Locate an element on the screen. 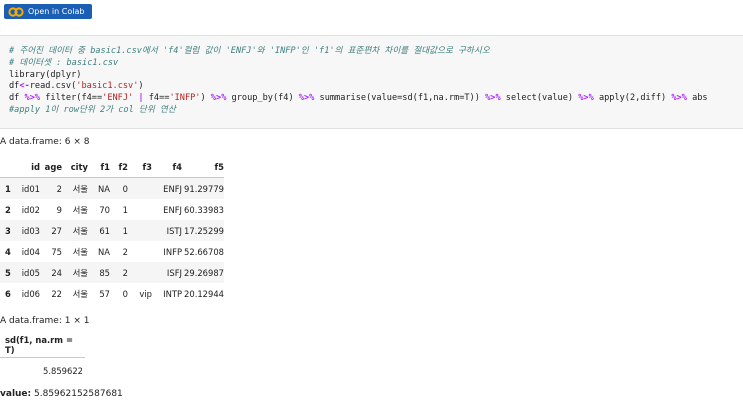 The image size is (743, 401). header-f2: f2 is located at coordinates (123, 167).